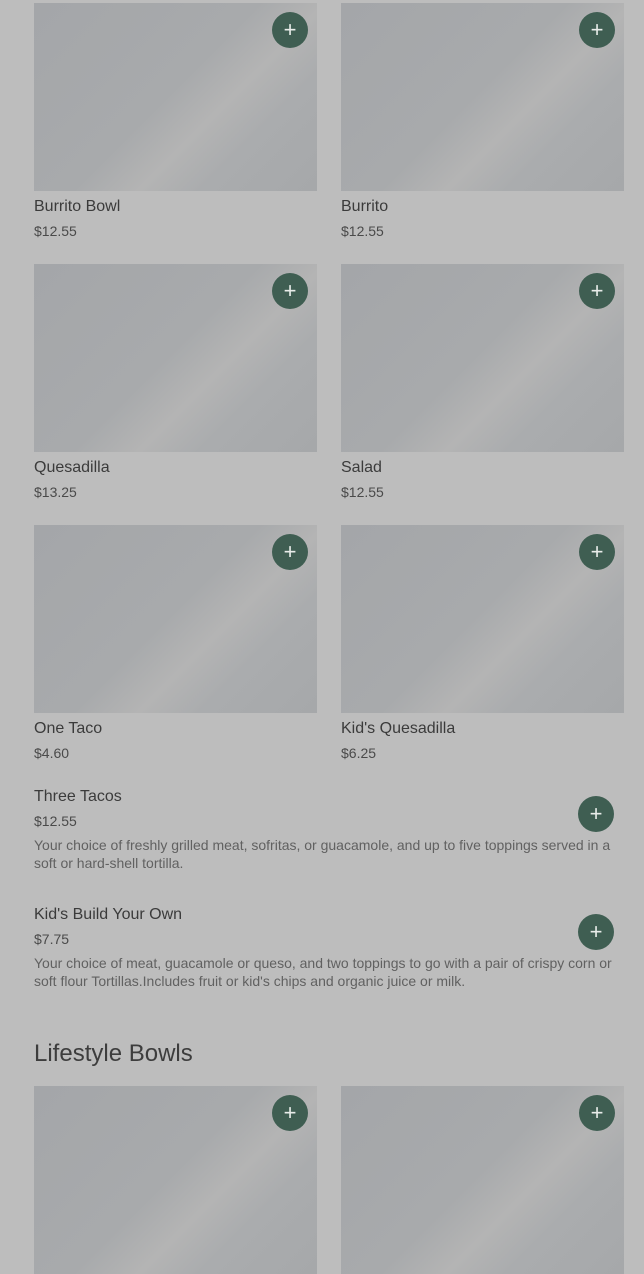  What do you see at coordinates (361, 467) in the screenshot?
I see `menu-item-name: Salad` at bounding box center [361, 467].